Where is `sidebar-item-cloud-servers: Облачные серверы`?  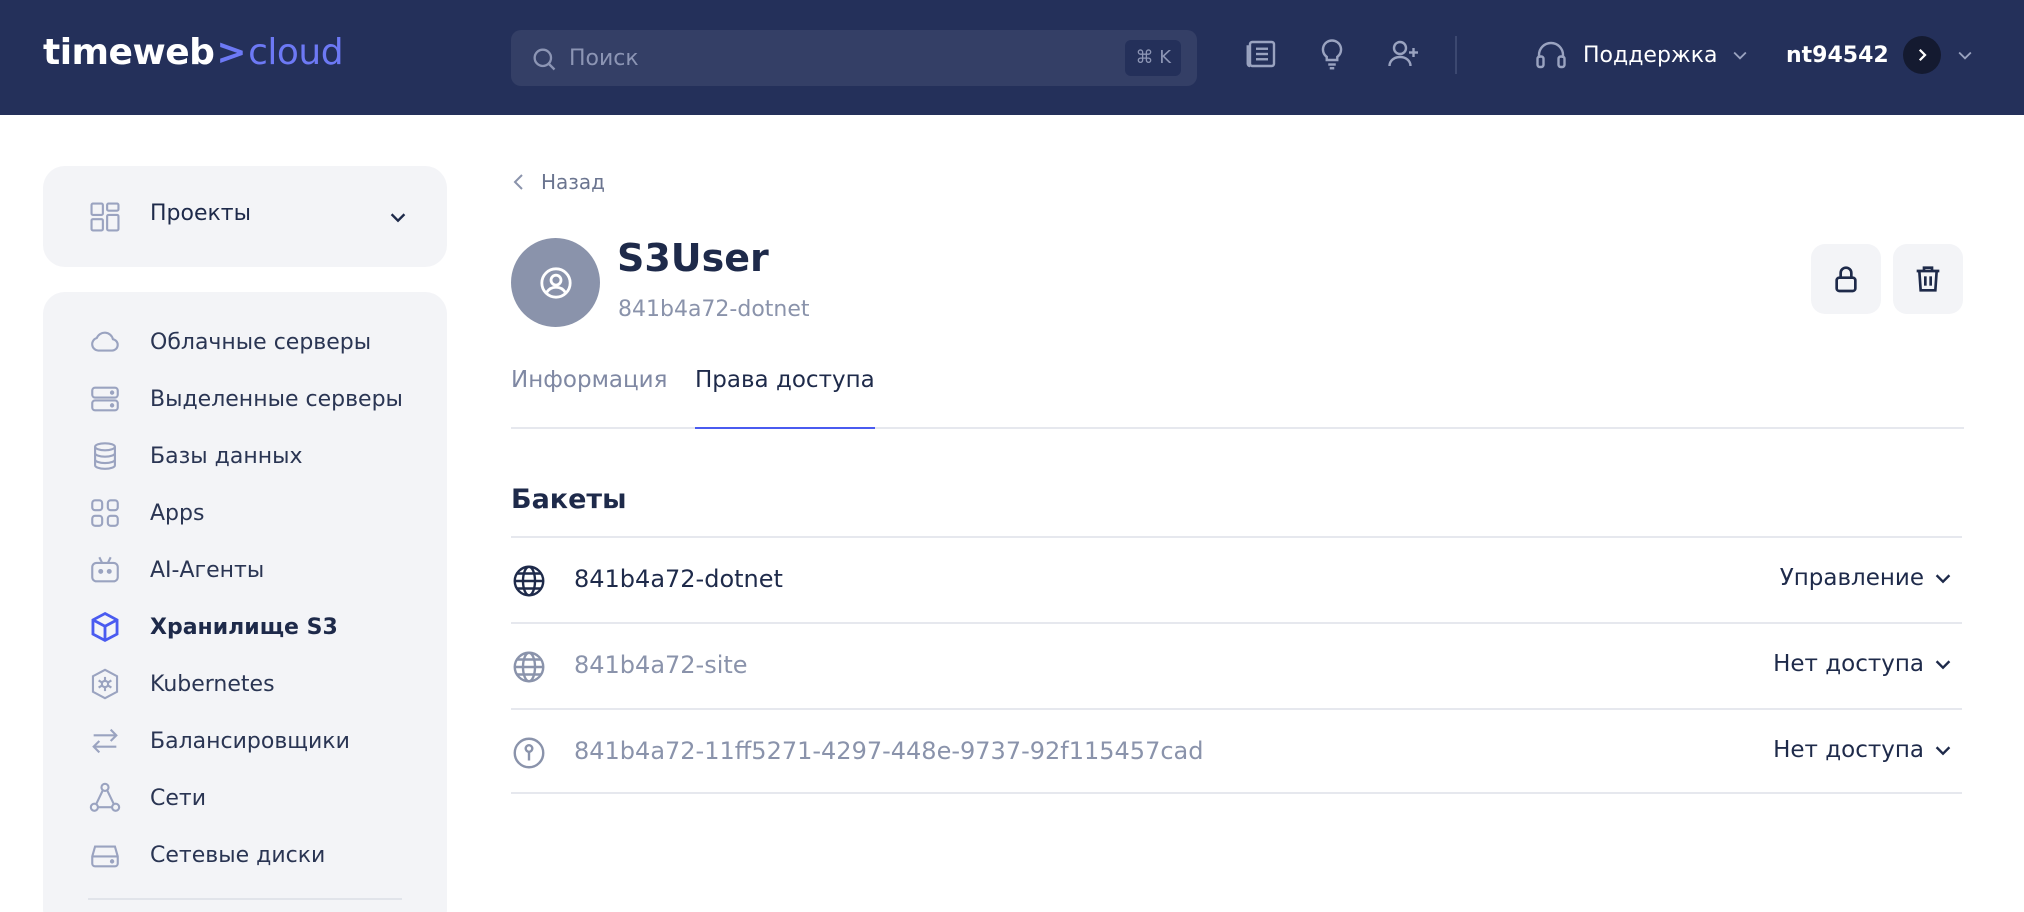
sidebar-item-cloud-servers: Облачные серверы is located at coordinates (229, 342).